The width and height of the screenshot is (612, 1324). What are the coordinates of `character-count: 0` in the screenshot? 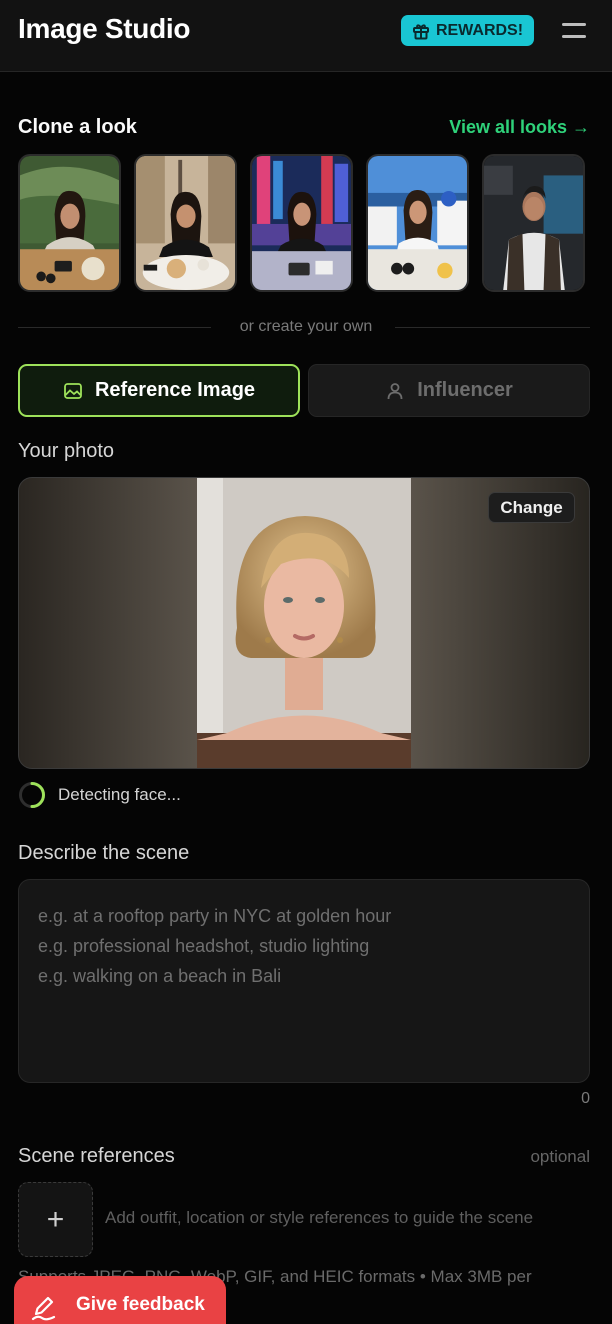 It's located at (585, 1098).